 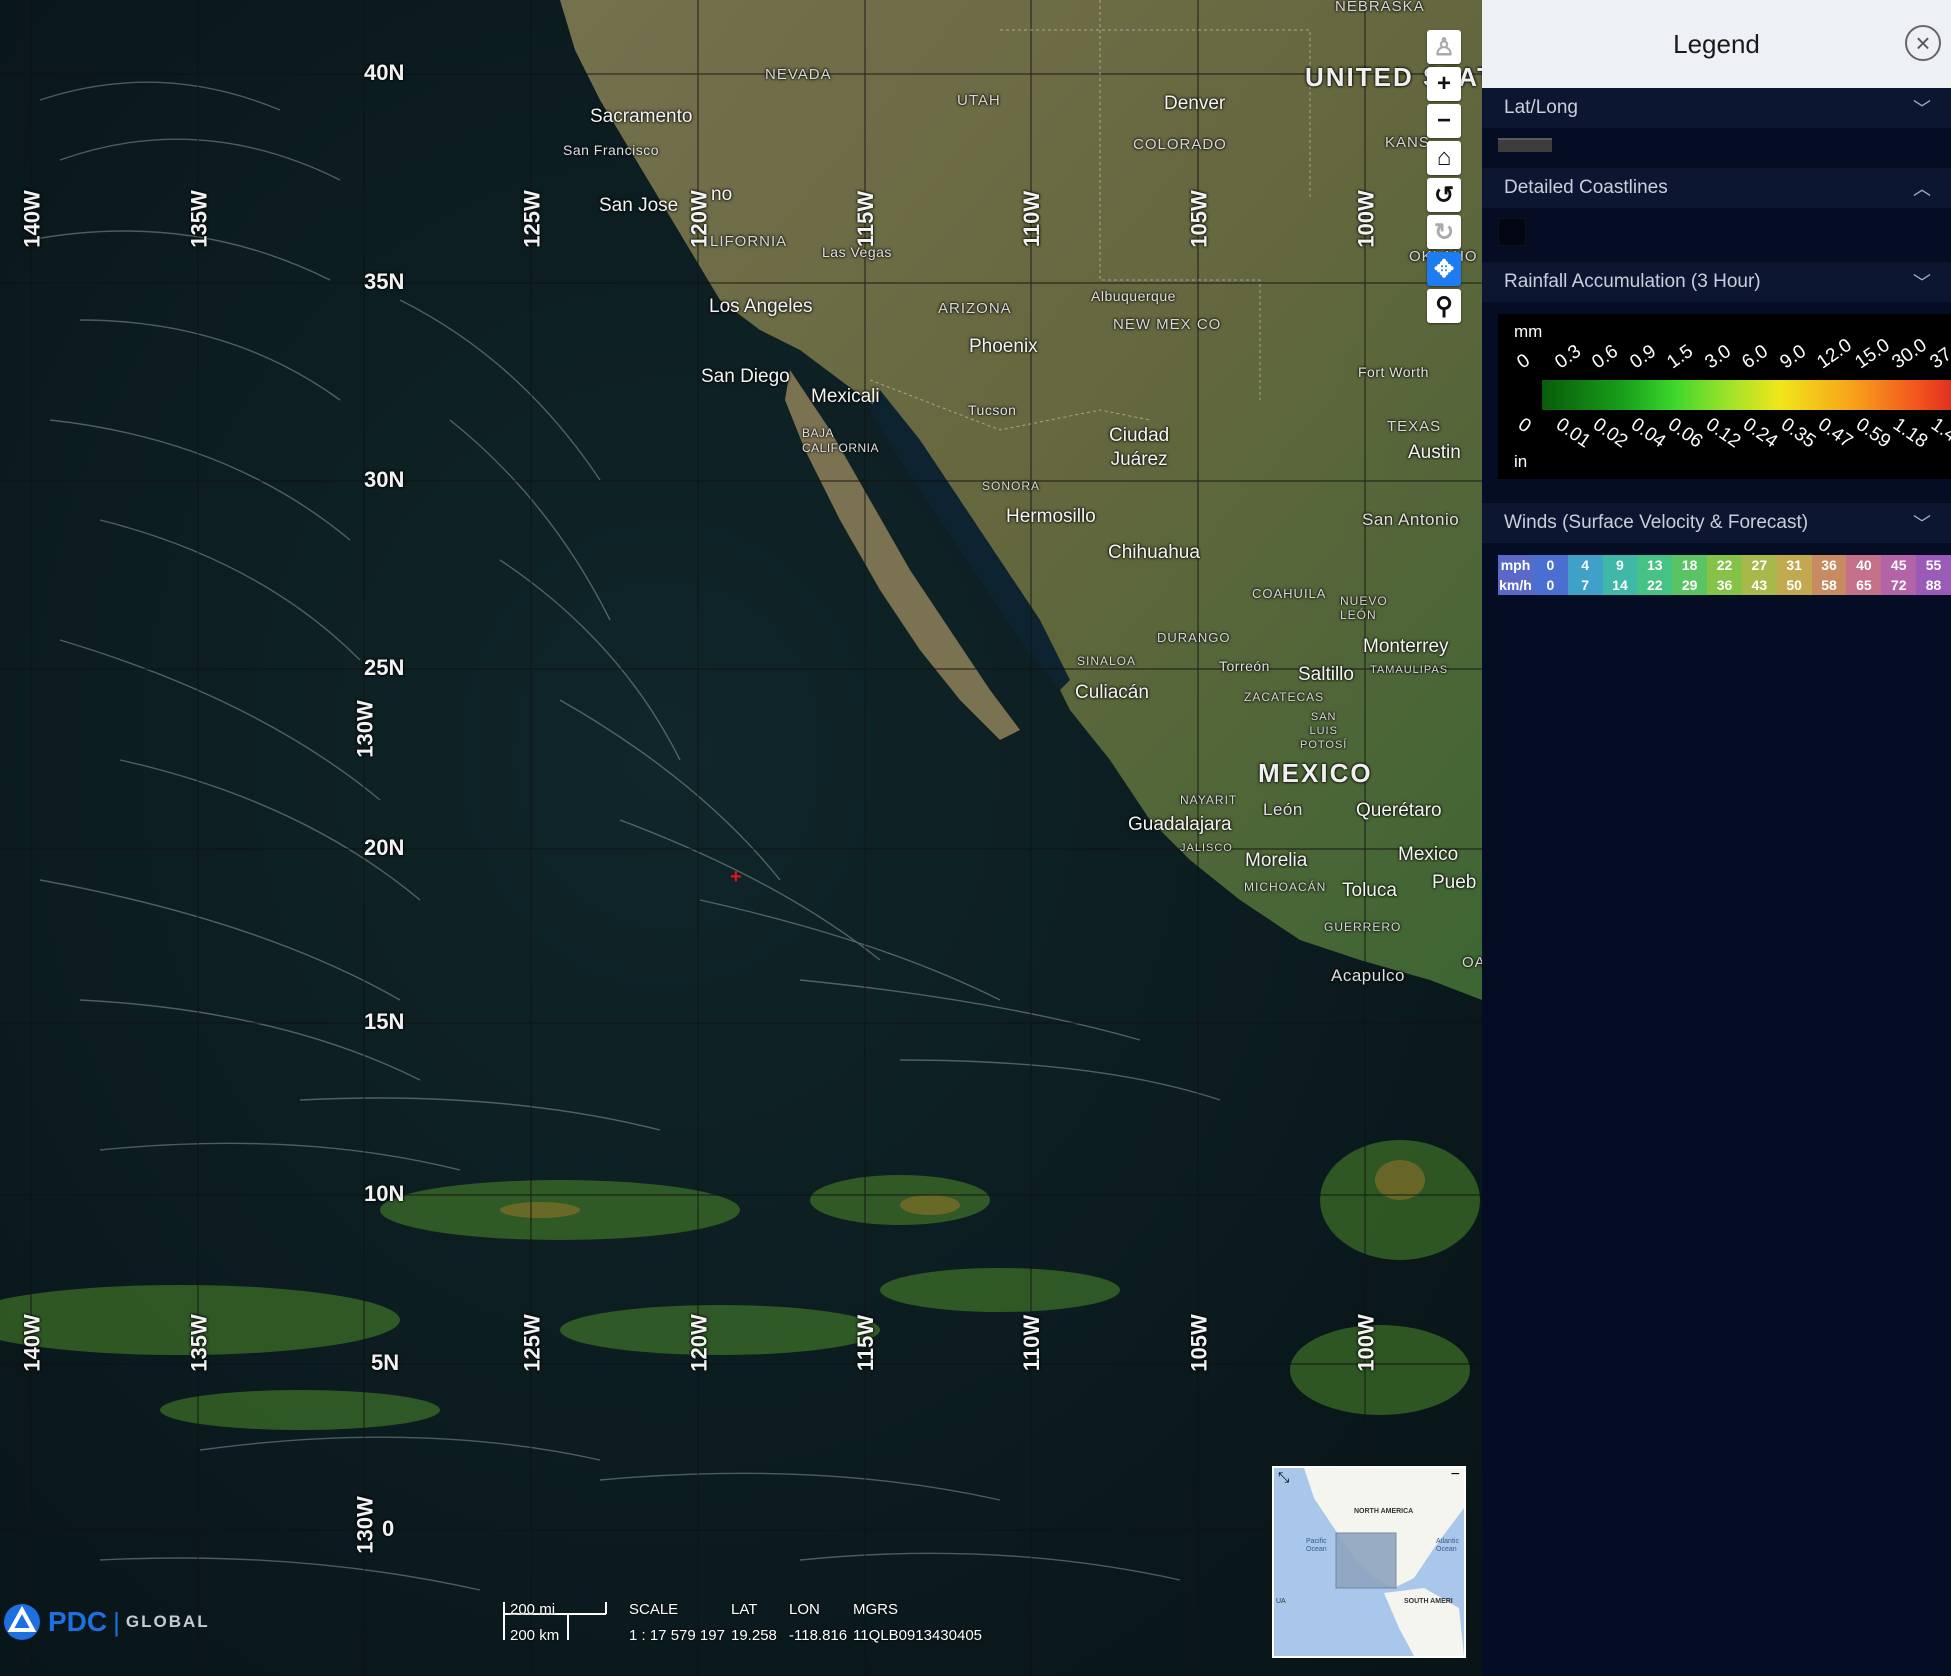 What do you see at coordinates (1923, 43) in the screenshot?
I see `close-legend-button: ×` at bounding box center [1923, 43].